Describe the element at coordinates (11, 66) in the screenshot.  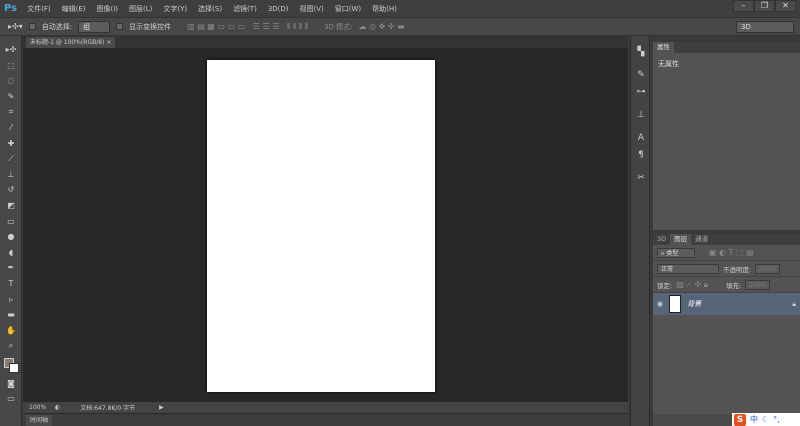
I see `marquee-tool: ⬚` at that location.